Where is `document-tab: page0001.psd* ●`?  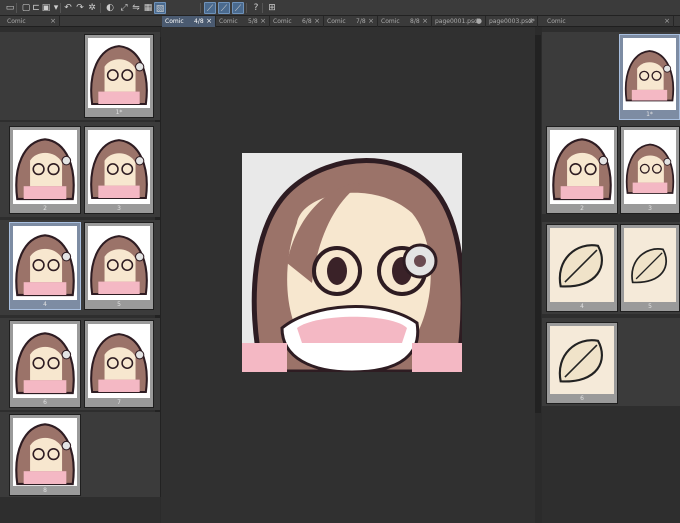
document-tab: page0001.psd* ● is located at coordinates (459, 21).